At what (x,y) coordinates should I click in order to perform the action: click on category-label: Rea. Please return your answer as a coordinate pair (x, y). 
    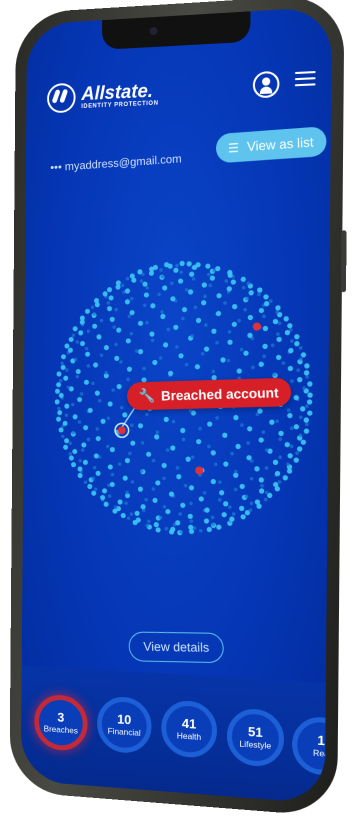
    Looking at the image, I should click on (314, 753).